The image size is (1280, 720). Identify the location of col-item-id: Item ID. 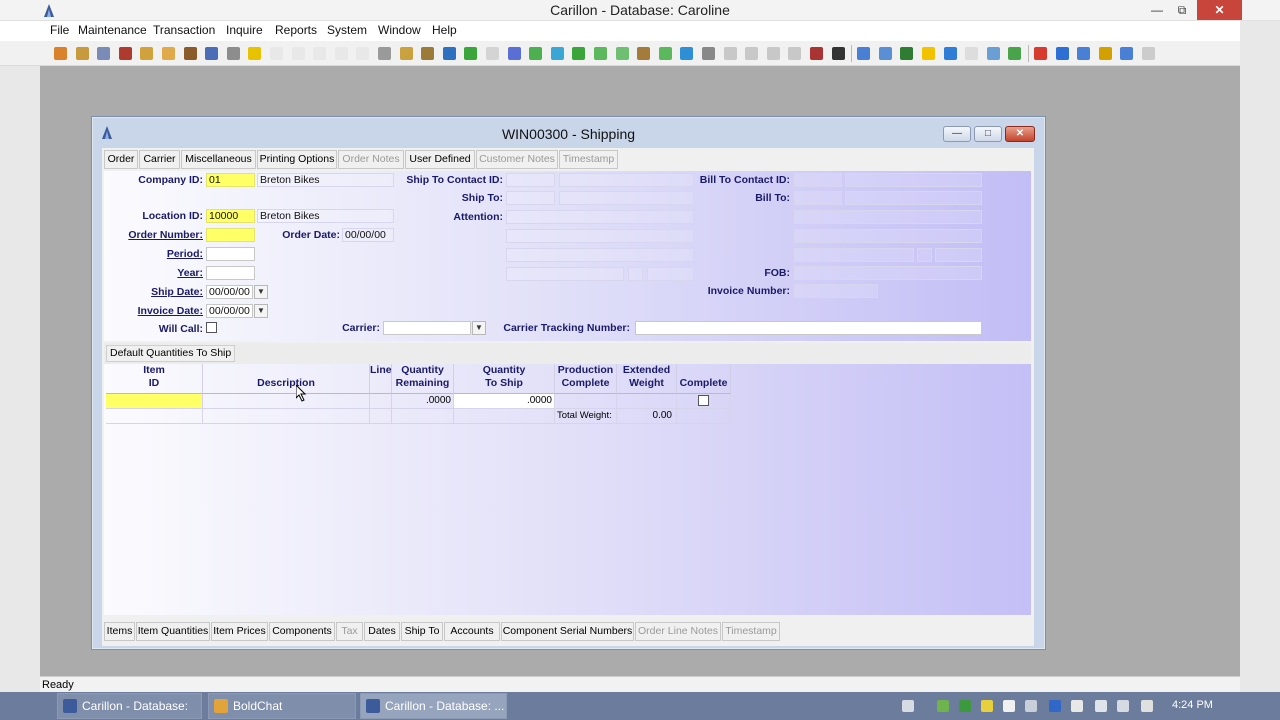
(154, 379).